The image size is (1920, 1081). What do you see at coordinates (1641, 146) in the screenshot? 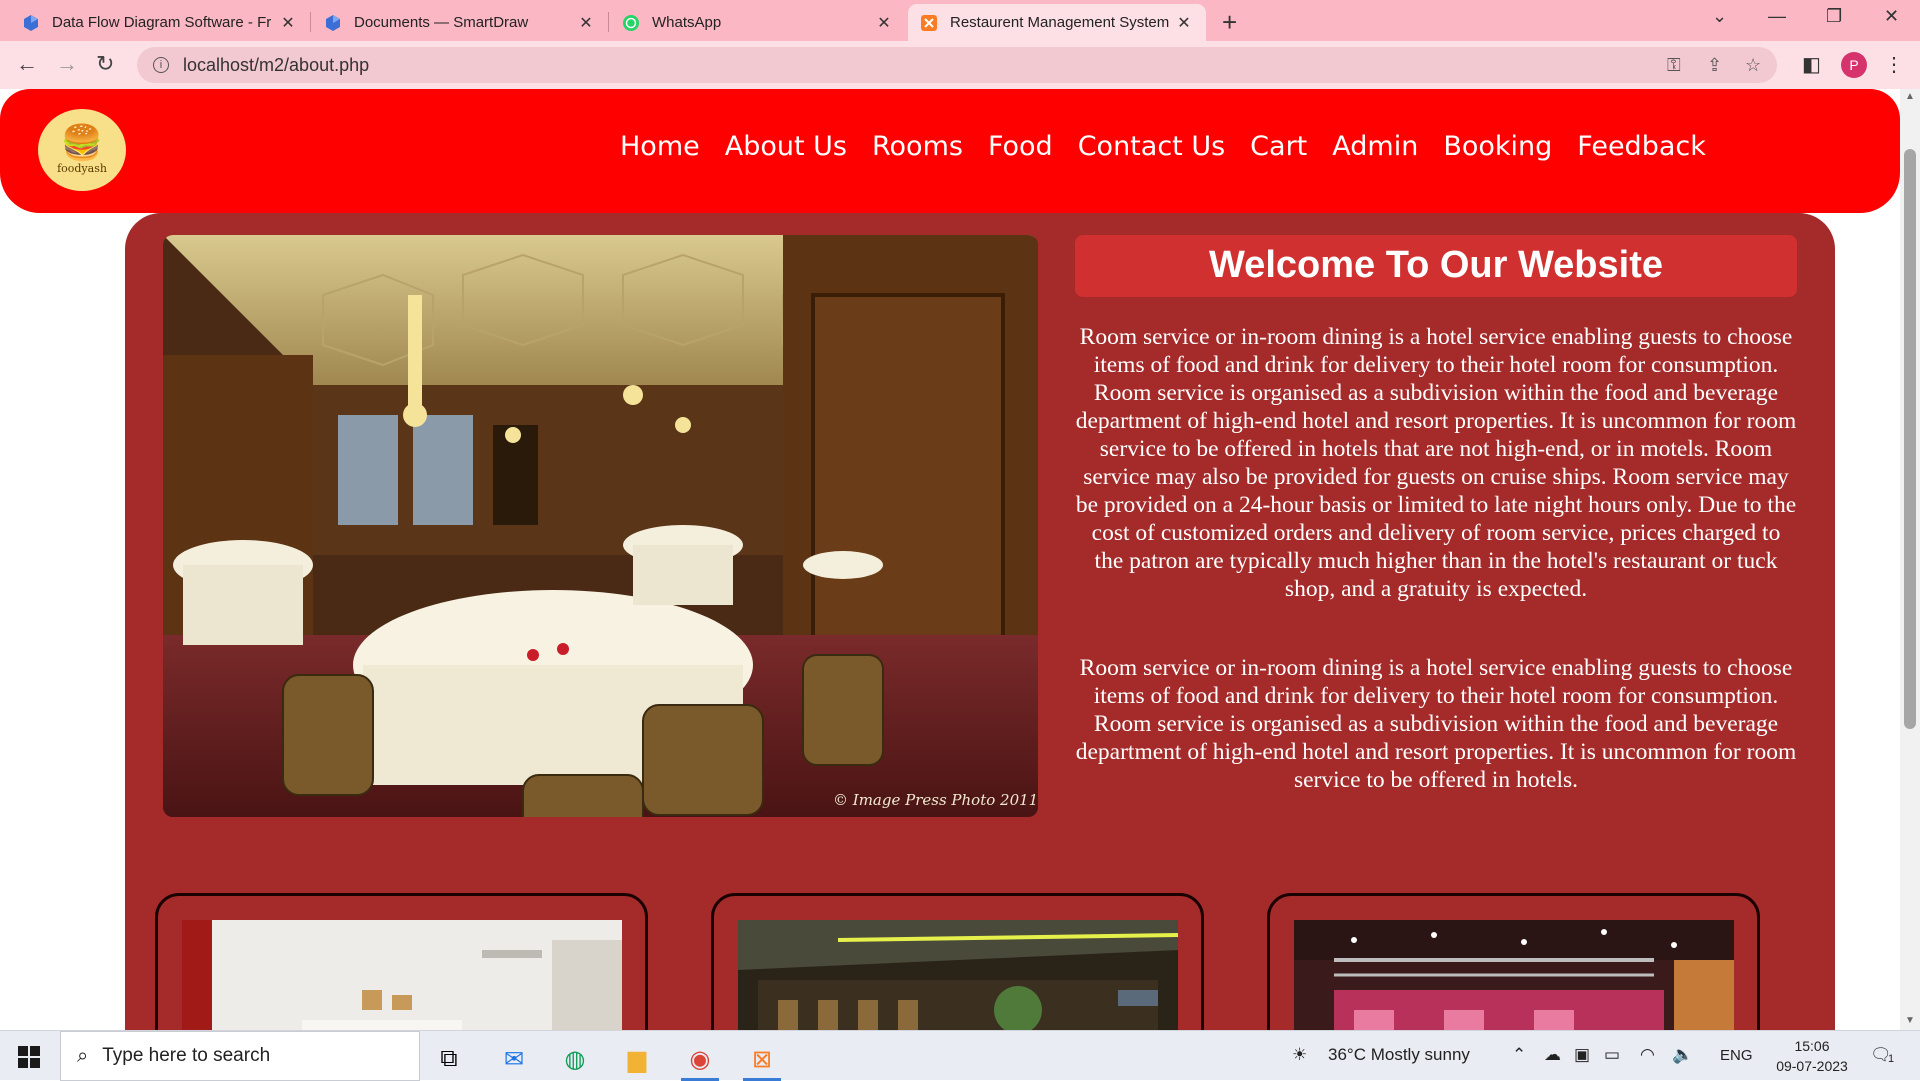
I see `nav-feedback: Feedback` at bounding box center [1641, 146].